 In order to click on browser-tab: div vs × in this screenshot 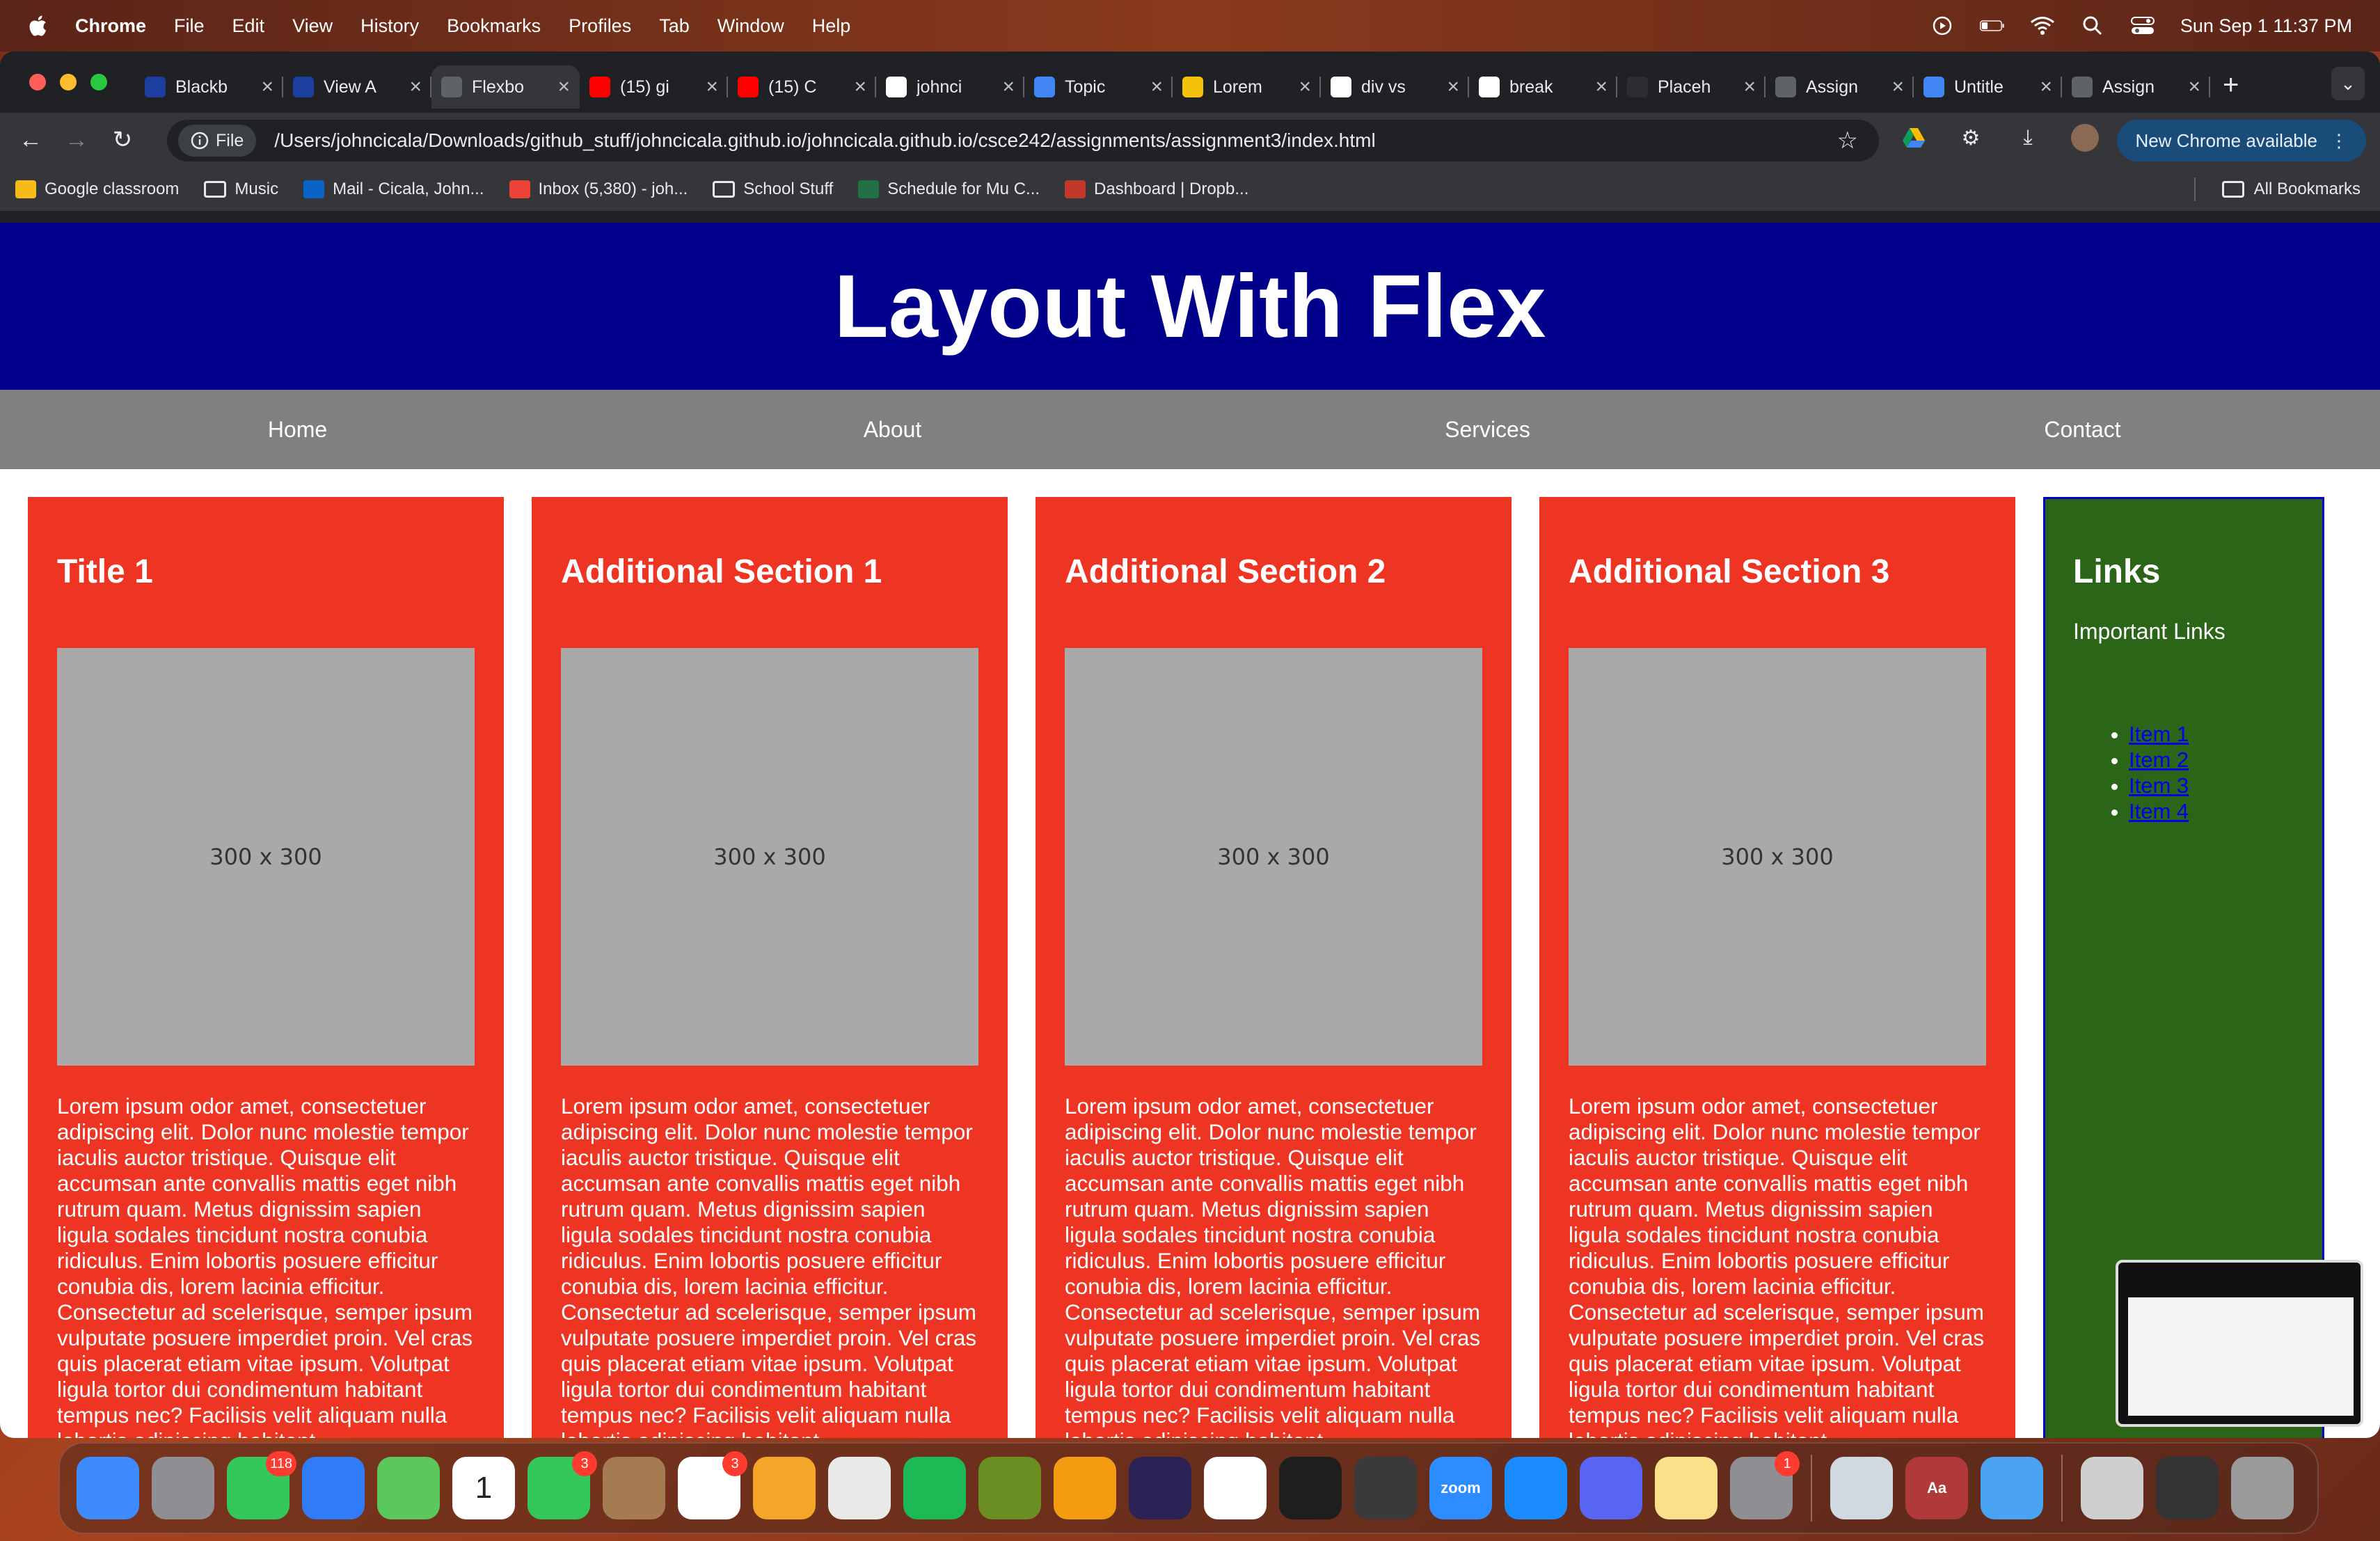, I will do `click(1395, 87)`.